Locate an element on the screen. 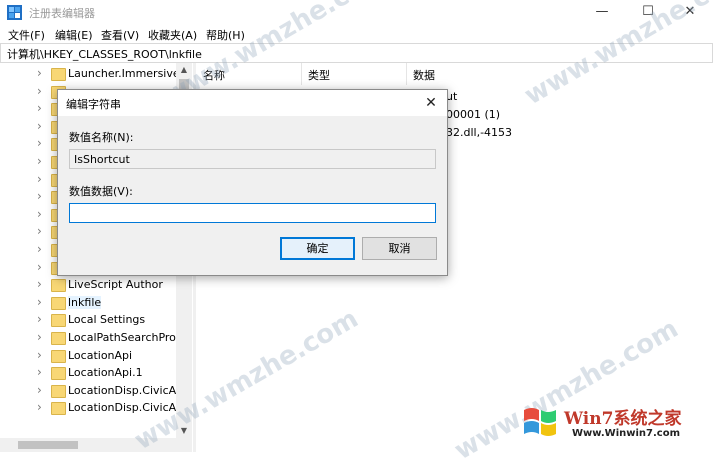  tree-item: › LocationApi is located at coordinates (96, 356).